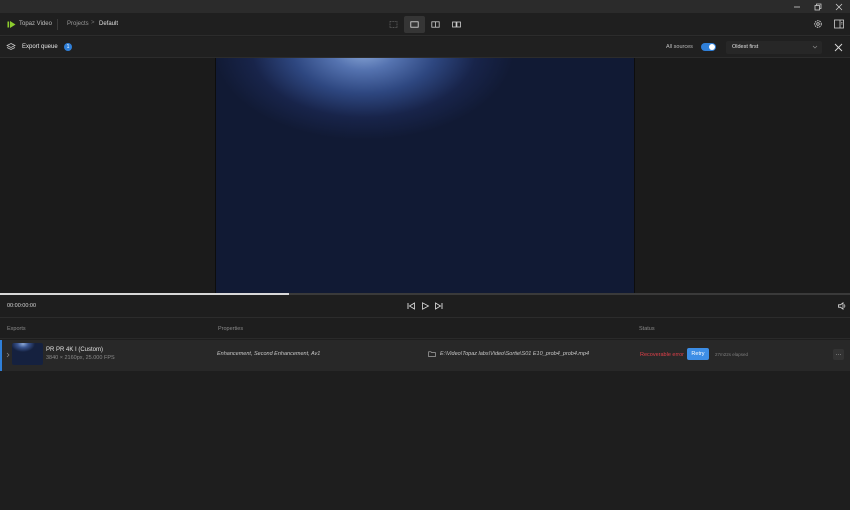  Describe the element at coordinates (75, 350) in the screenshot. I see `export-name: PR PR 4K I (Custom)` at that location.